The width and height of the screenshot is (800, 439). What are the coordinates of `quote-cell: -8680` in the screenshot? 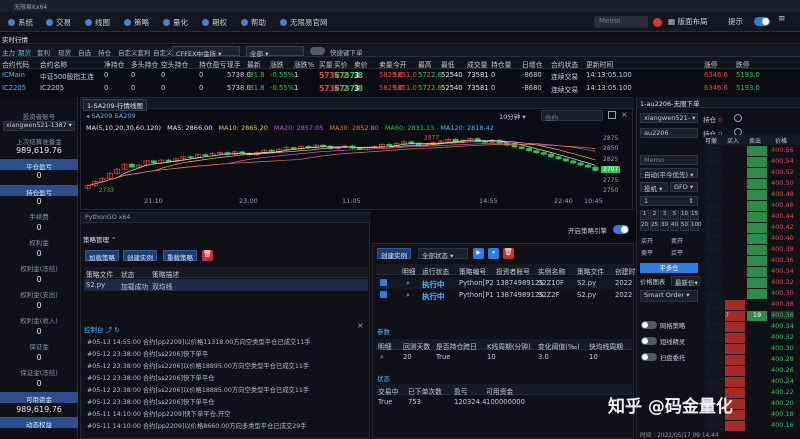 It's located at (532, 75).